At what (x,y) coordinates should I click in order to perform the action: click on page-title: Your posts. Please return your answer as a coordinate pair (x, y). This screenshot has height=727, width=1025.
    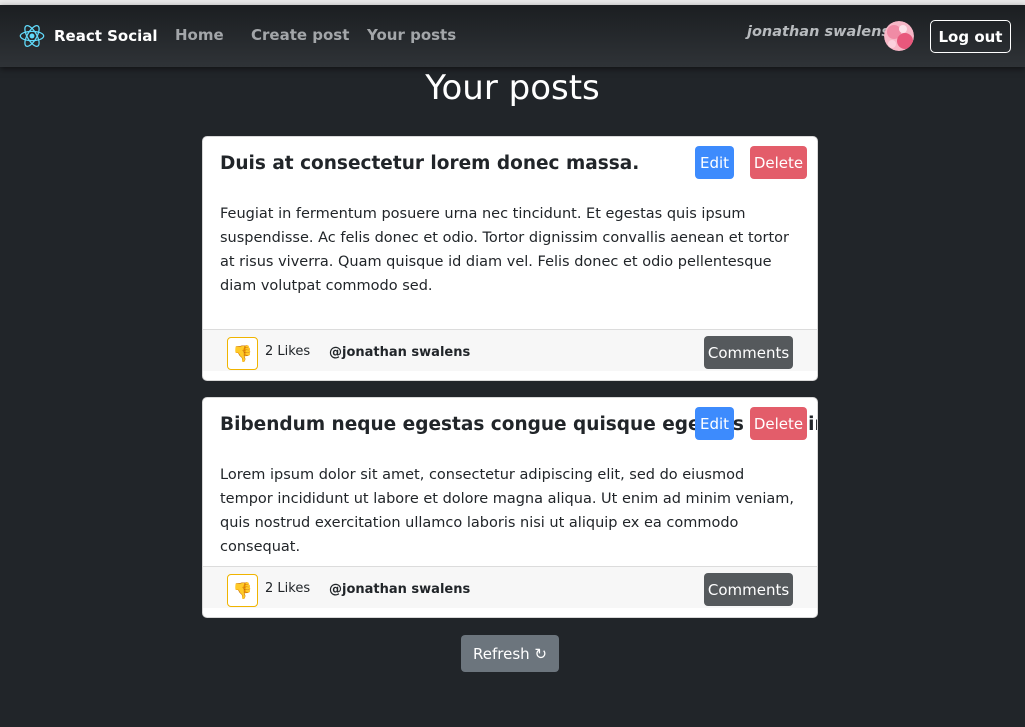
    Looking at the image, I should click on (512, 88).